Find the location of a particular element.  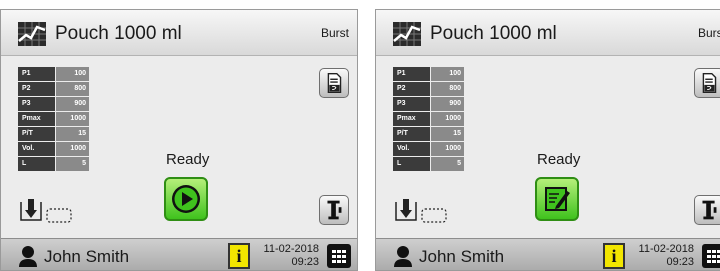

play-icon is located at coordinates (186, 199).